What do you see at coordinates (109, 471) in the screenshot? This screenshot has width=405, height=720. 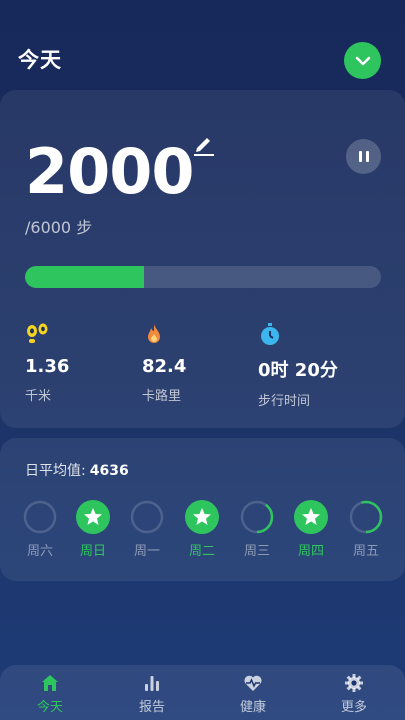 I see `daily-average-value: 4636` at bounding box center [109, 471].